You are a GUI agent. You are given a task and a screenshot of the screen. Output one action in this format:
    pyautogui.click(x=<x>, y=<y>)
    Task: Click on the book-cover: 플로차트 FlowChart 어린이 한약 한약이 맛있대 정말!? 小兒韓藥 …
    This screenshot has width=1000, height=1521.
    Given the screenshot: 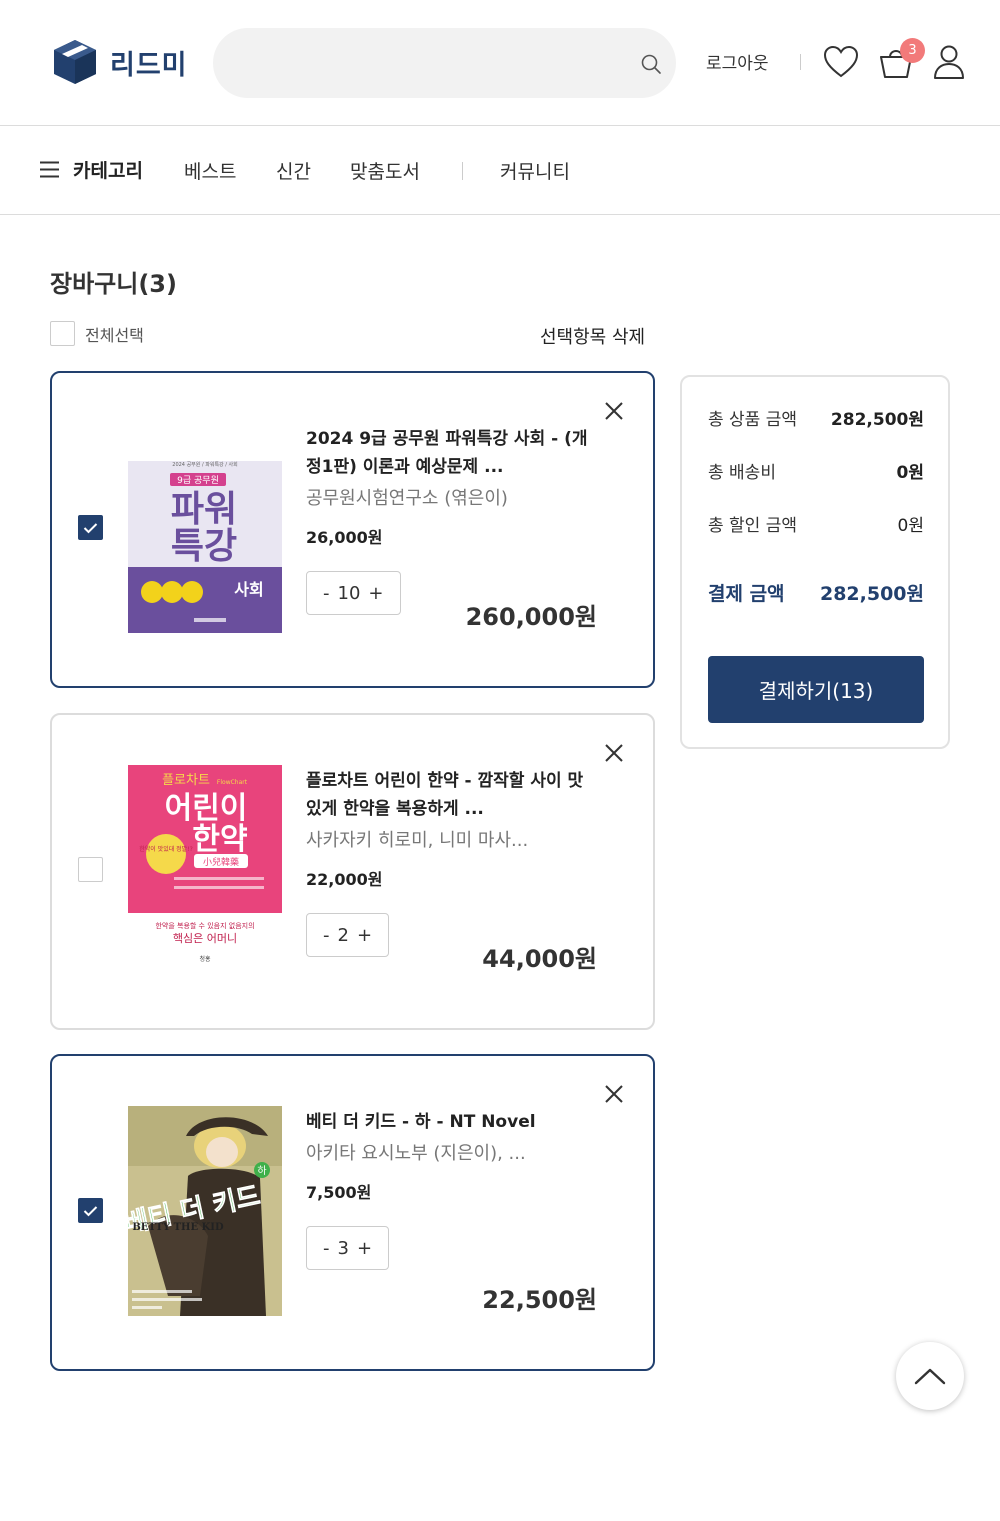 What is the action you would take?
    pyautogui.click(x=205, y=870)
    